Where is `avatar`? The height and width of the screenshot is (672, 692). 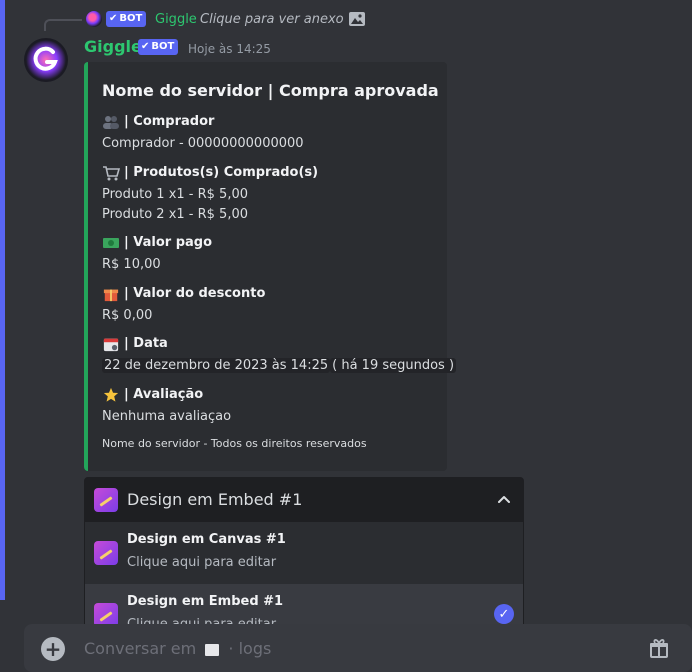 avatar is located at coordinates (46, 60).